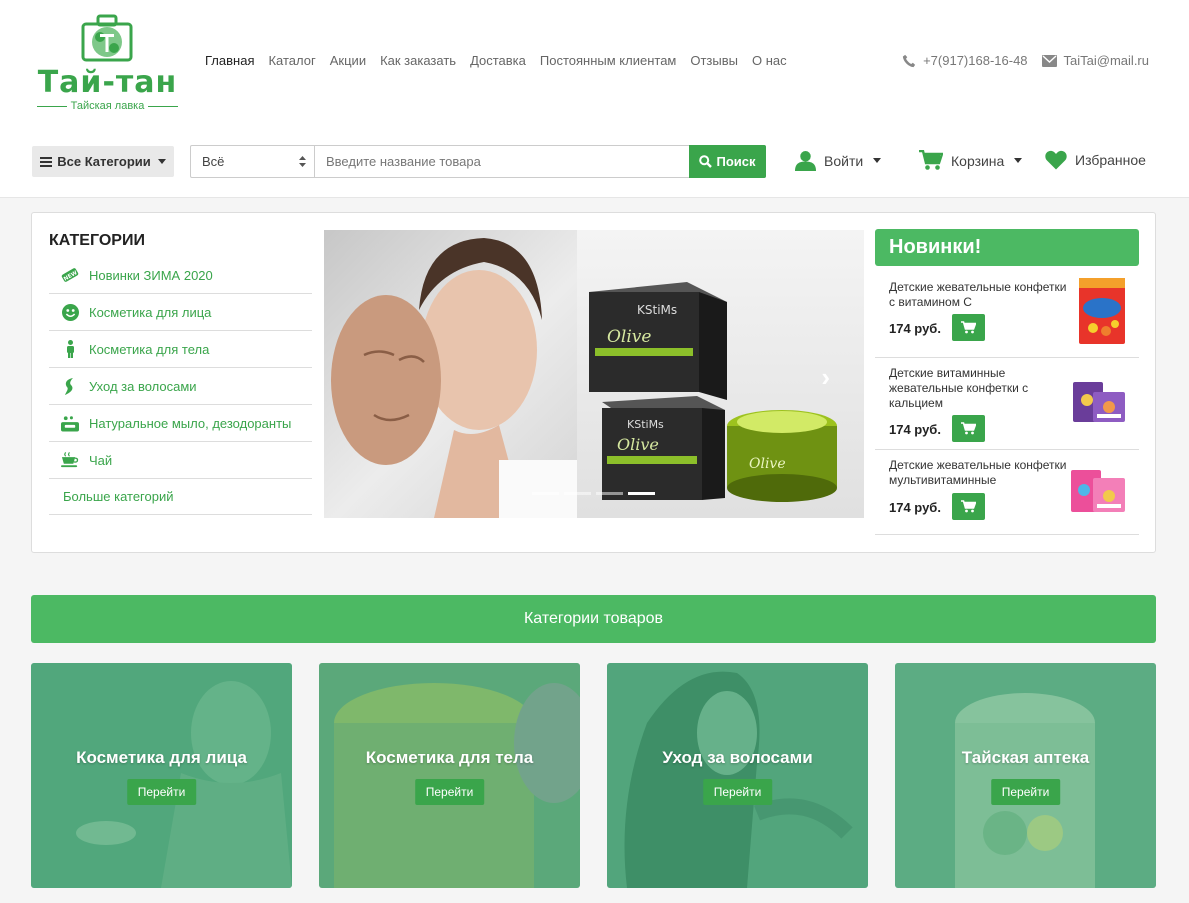 The height and width of the screenshot is (903, 1189). I want to click on phone-icon, so click(909, 60).